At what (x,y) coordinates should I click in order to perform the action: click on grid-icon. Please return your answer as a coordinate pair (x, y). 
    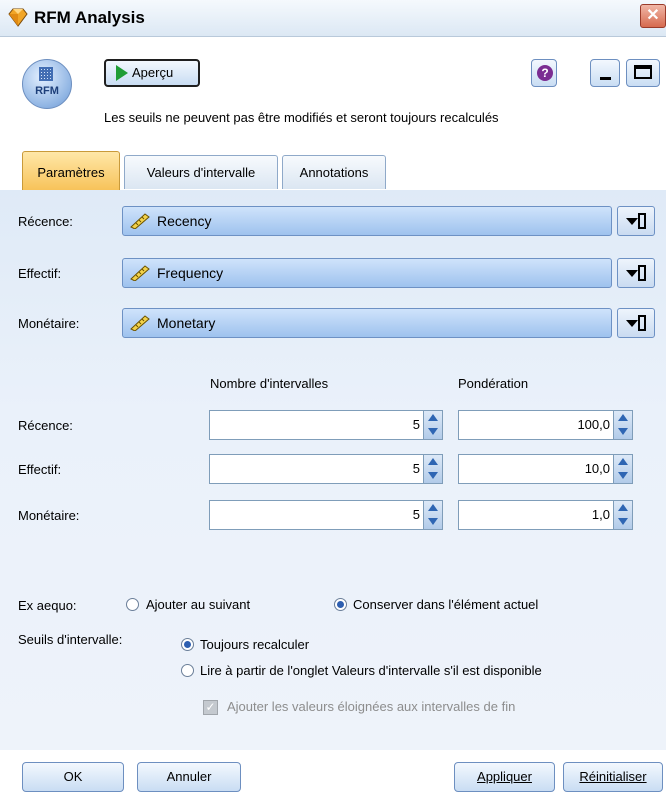
    Looking at the image, I should click on (46, 74).